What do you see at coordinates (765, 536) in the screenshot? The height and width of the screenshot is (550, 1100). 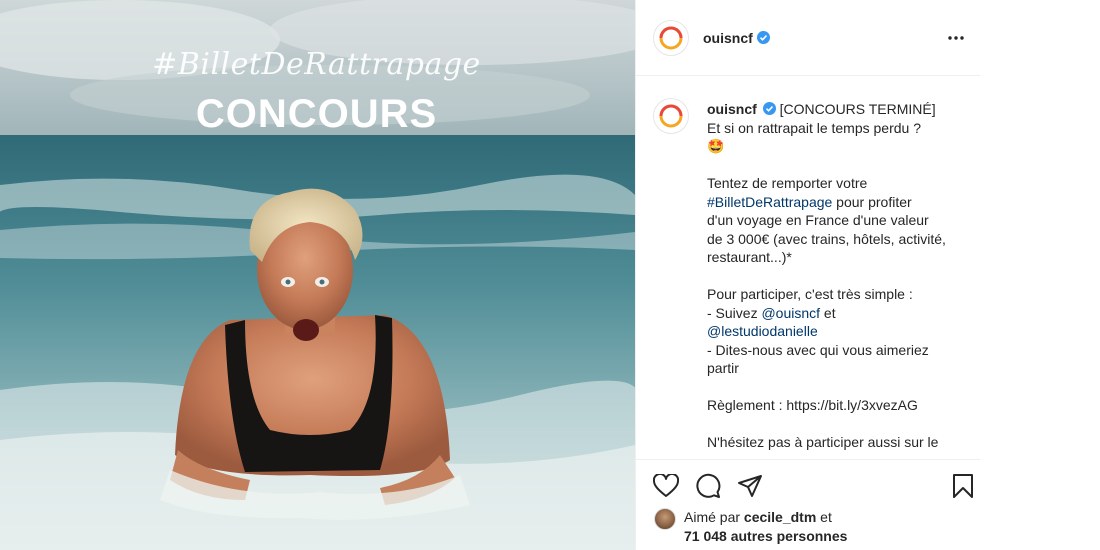 I see `likes-others-link: 71 048 autres personnes` at bounding box center [765, 536].